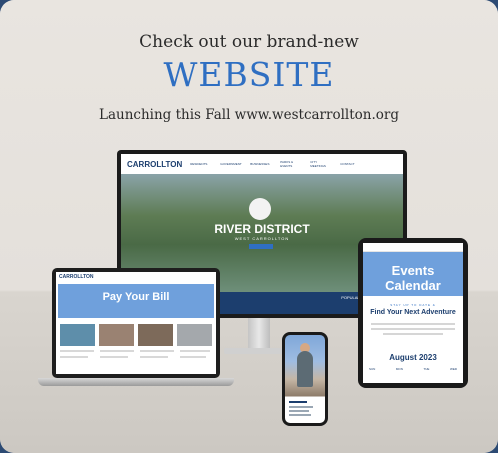 The width and height of the screenshot is (498, 453). Describe the element at coordinates (199, 164) in the screenshot. I see `monitor-nav-item: RESIDENTS` at that location.